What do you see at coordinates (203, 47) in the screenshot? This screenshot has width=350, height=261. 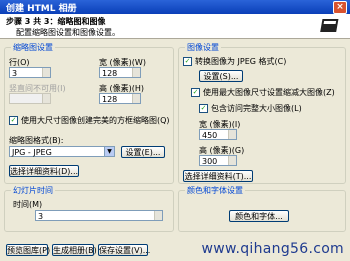 I see `image-settings-legend: 图像设置` at bounding box center [203, 47].